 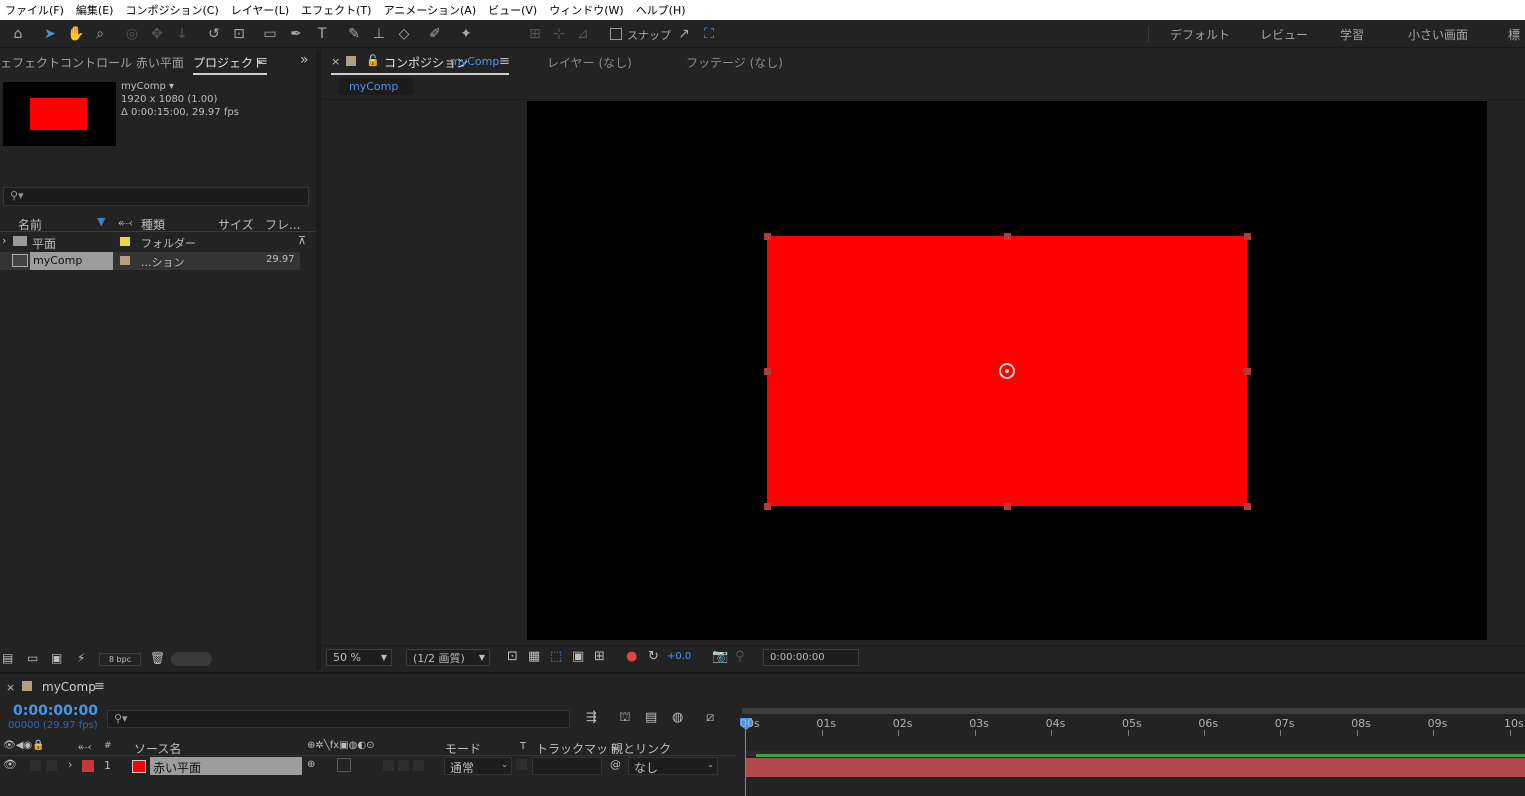 I want to click on parent-dropdown: なし ⌄, so click(x=673, y=766).